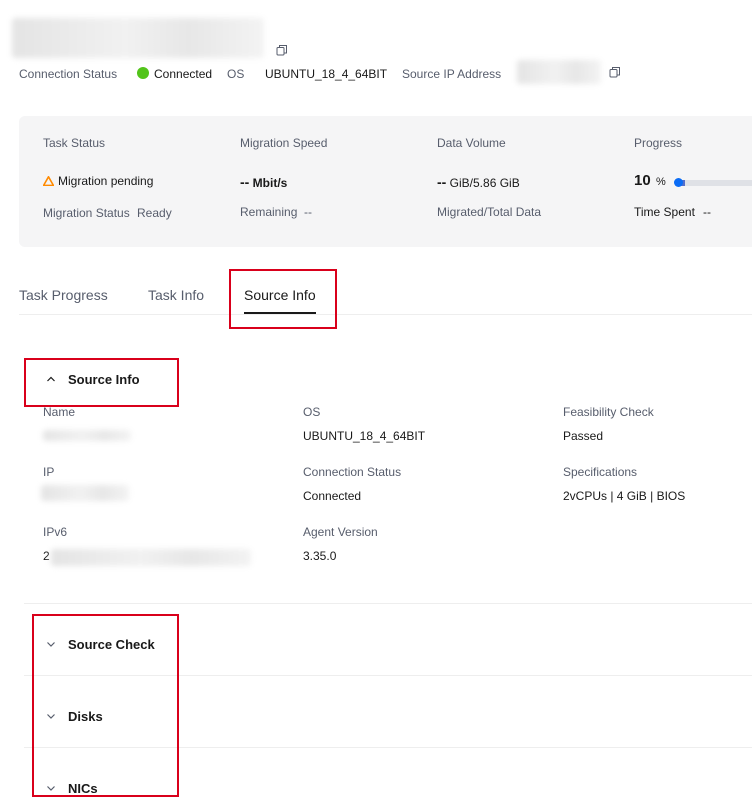 This screenshot has height=799, width=752. What do you see at coordinates (151, 557) in the screenshot?
I see `ipv6-value-redacted` at bounding box center [151, 557].